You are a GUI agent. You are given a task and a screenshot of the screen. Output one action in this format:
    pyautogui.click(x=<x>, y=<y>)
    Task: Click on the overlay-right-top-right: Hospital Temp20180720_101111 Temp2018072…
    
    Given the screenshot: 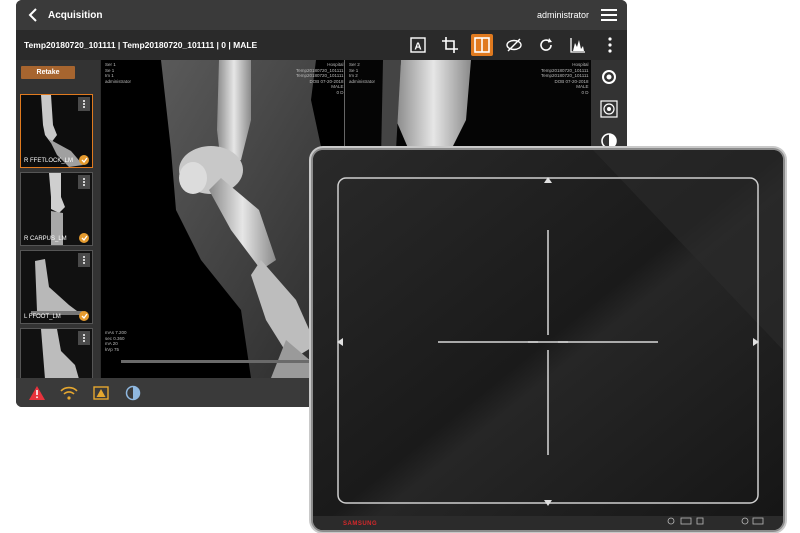 What is the action you would take?
    pyautogui.click(x=565, y=78)
    